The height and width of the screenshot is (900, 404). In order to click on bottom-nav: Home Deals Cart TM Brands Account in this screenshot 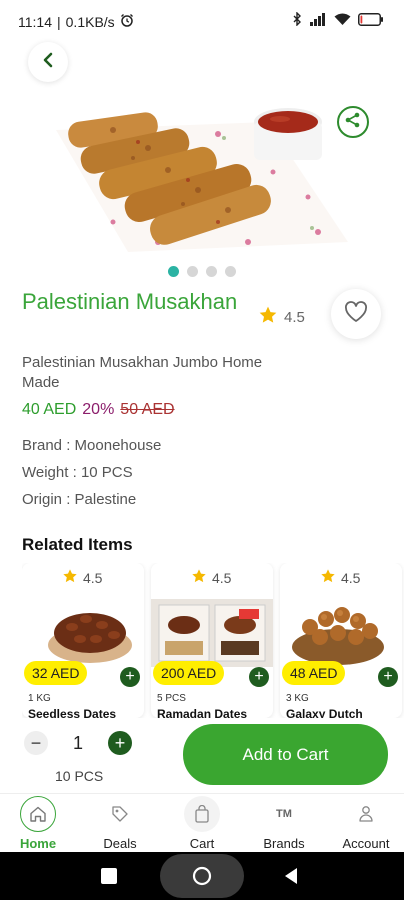, I will do `click(202, 822)`.